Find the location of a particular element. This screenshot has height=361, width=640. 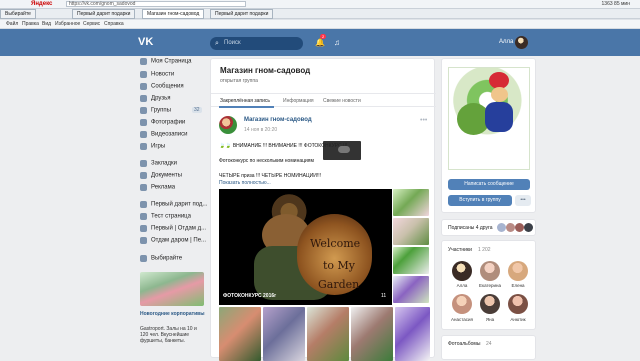

sidebar-item-friends: Друзья is located at coordinates (155, 100).